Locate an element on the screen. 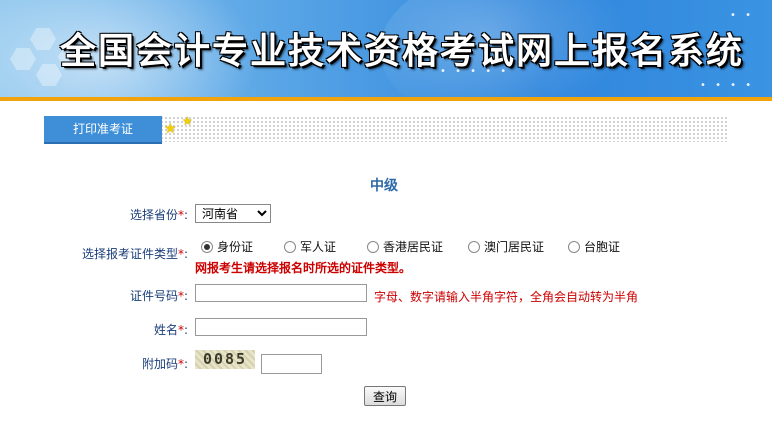 This screenshot has width=772, height=441. id-type-label: 选择报考证件类型*: is located at coordinates (134, 254).